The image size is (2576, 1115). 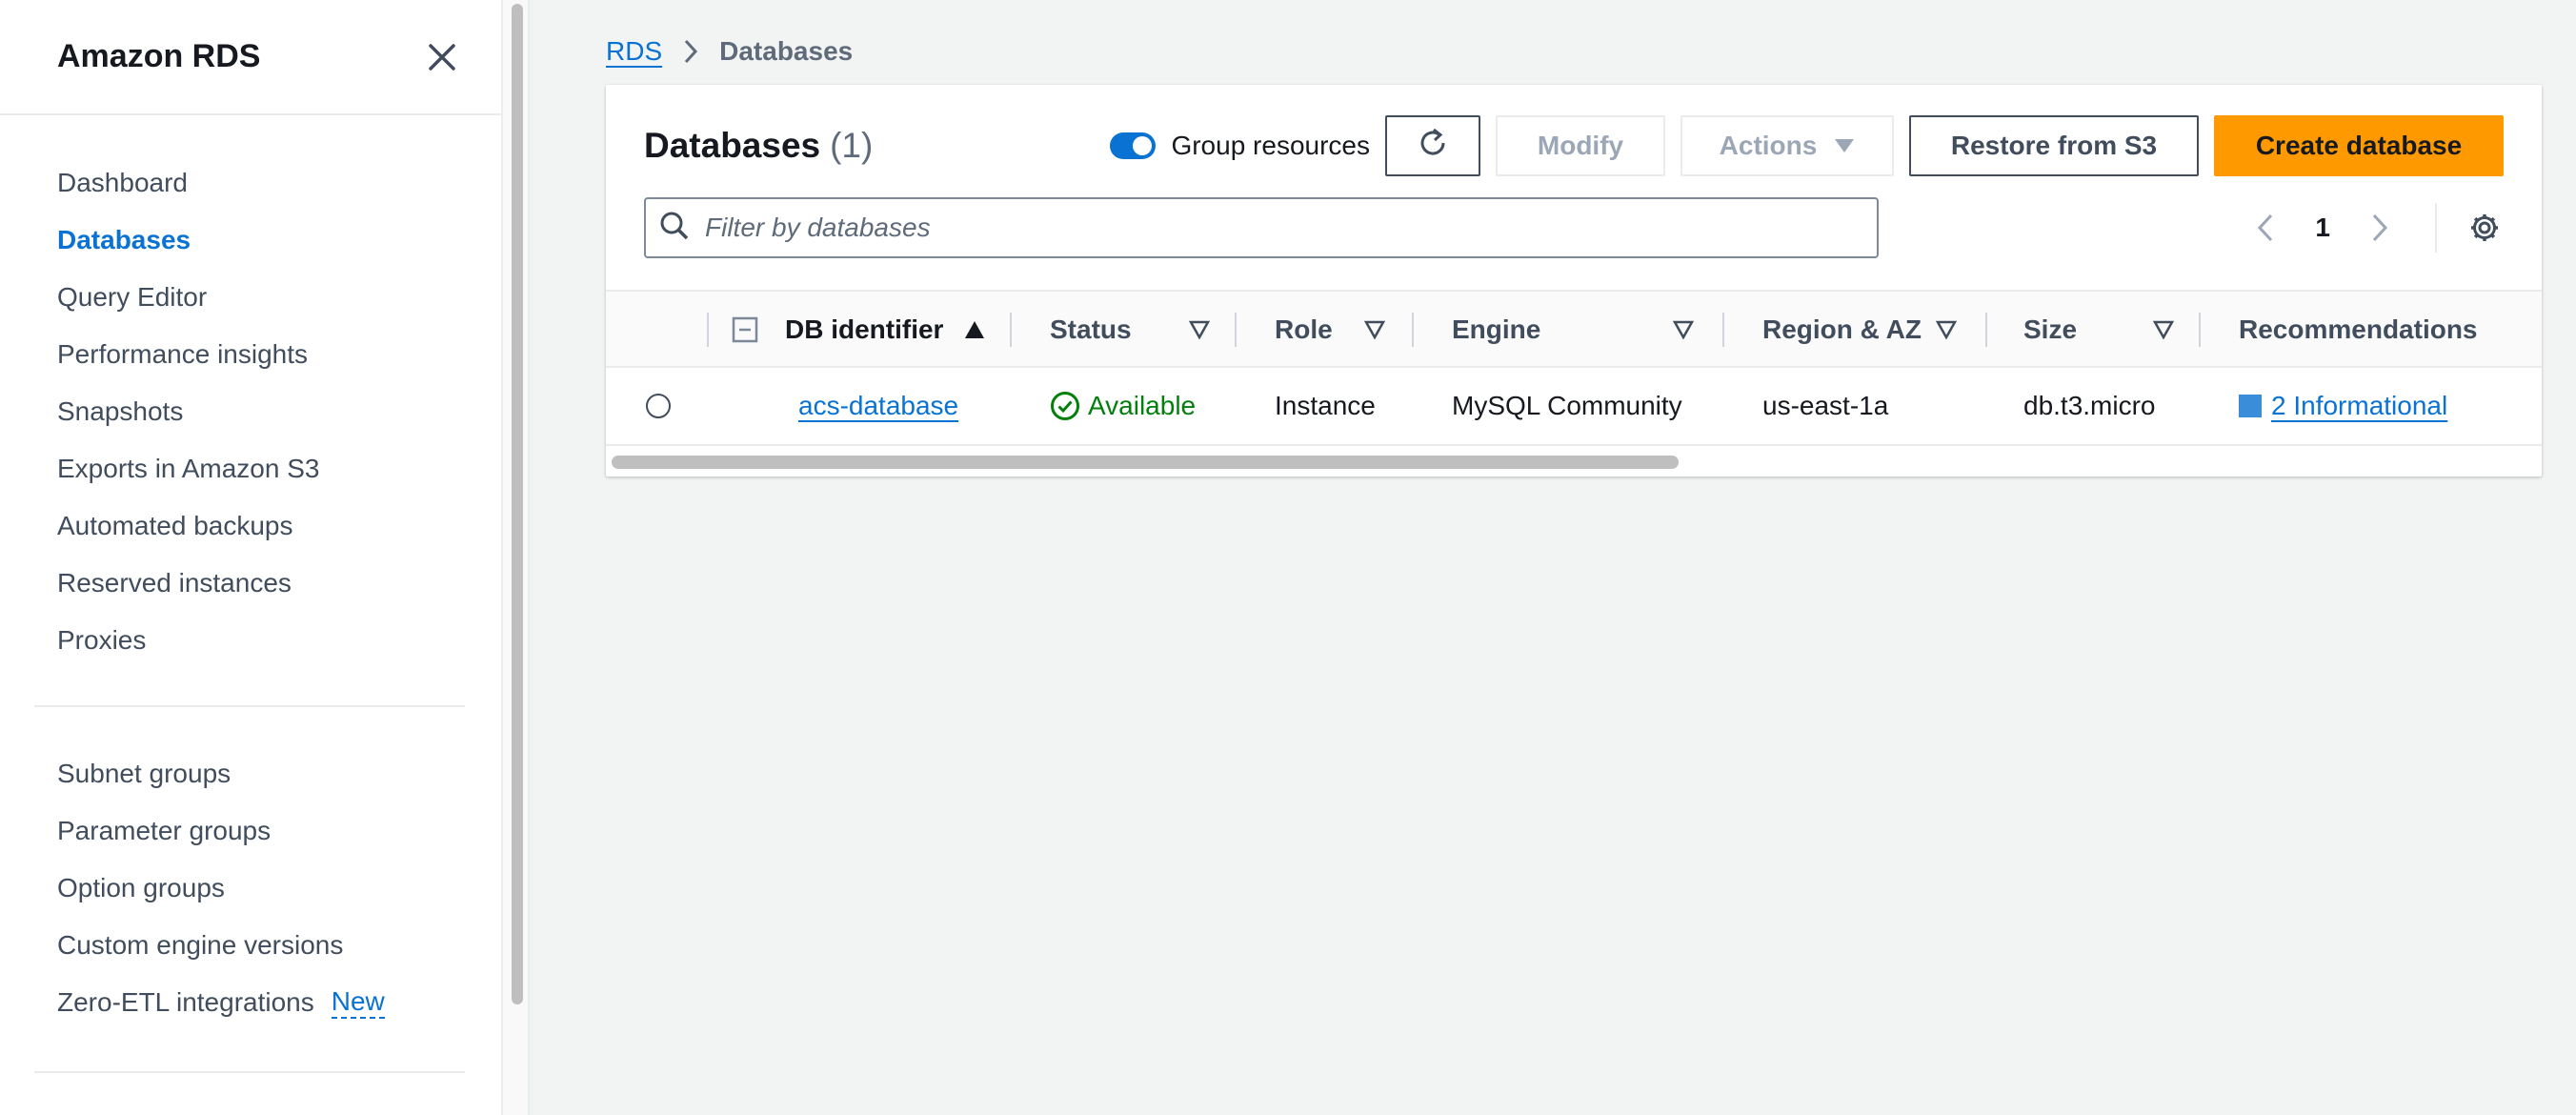 What do you see at coordinates (1580, 145) in the screenshot?
I see `modify-button: Modify` at bounding box center [1580, 145].